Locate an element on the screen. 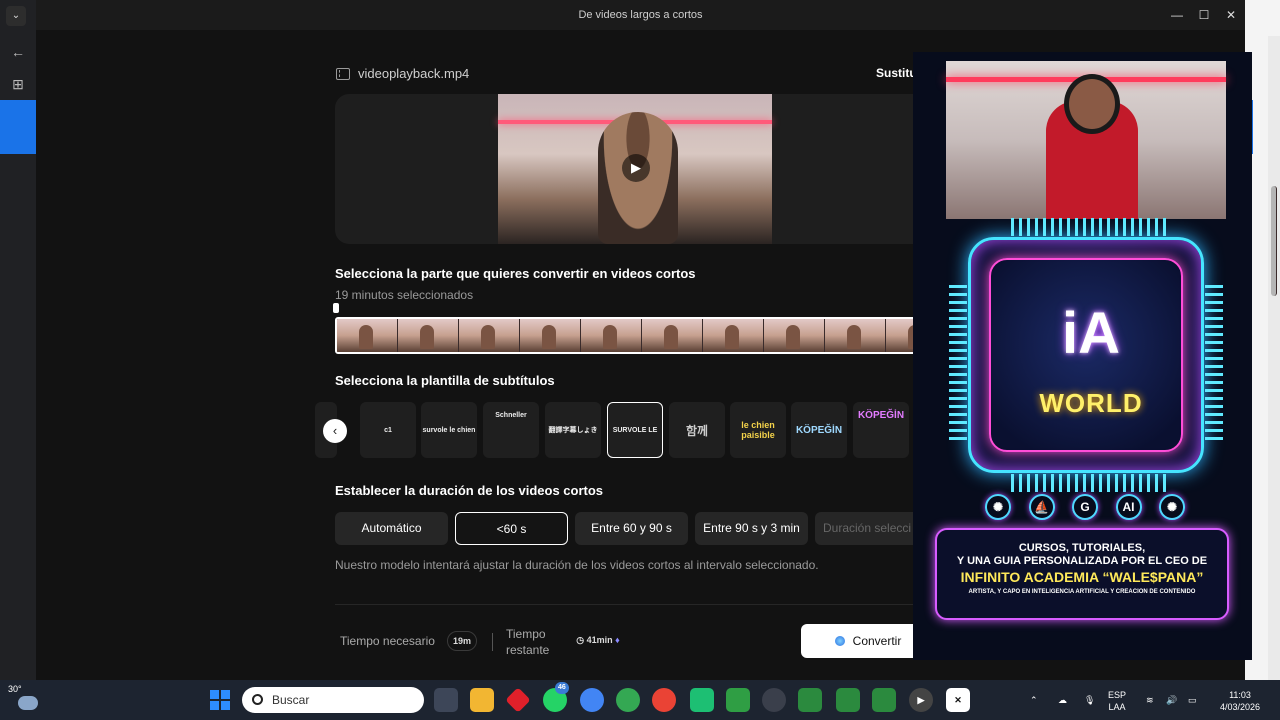 This screenshot has height=720, width=1280. duration-90s-3min-button: Entre 90 s y 3 min is located at coordinates (751, 528).